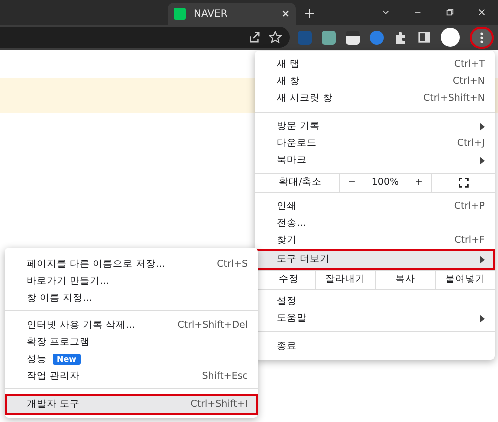  I want to click on kebab-icon, so click(482, 38).